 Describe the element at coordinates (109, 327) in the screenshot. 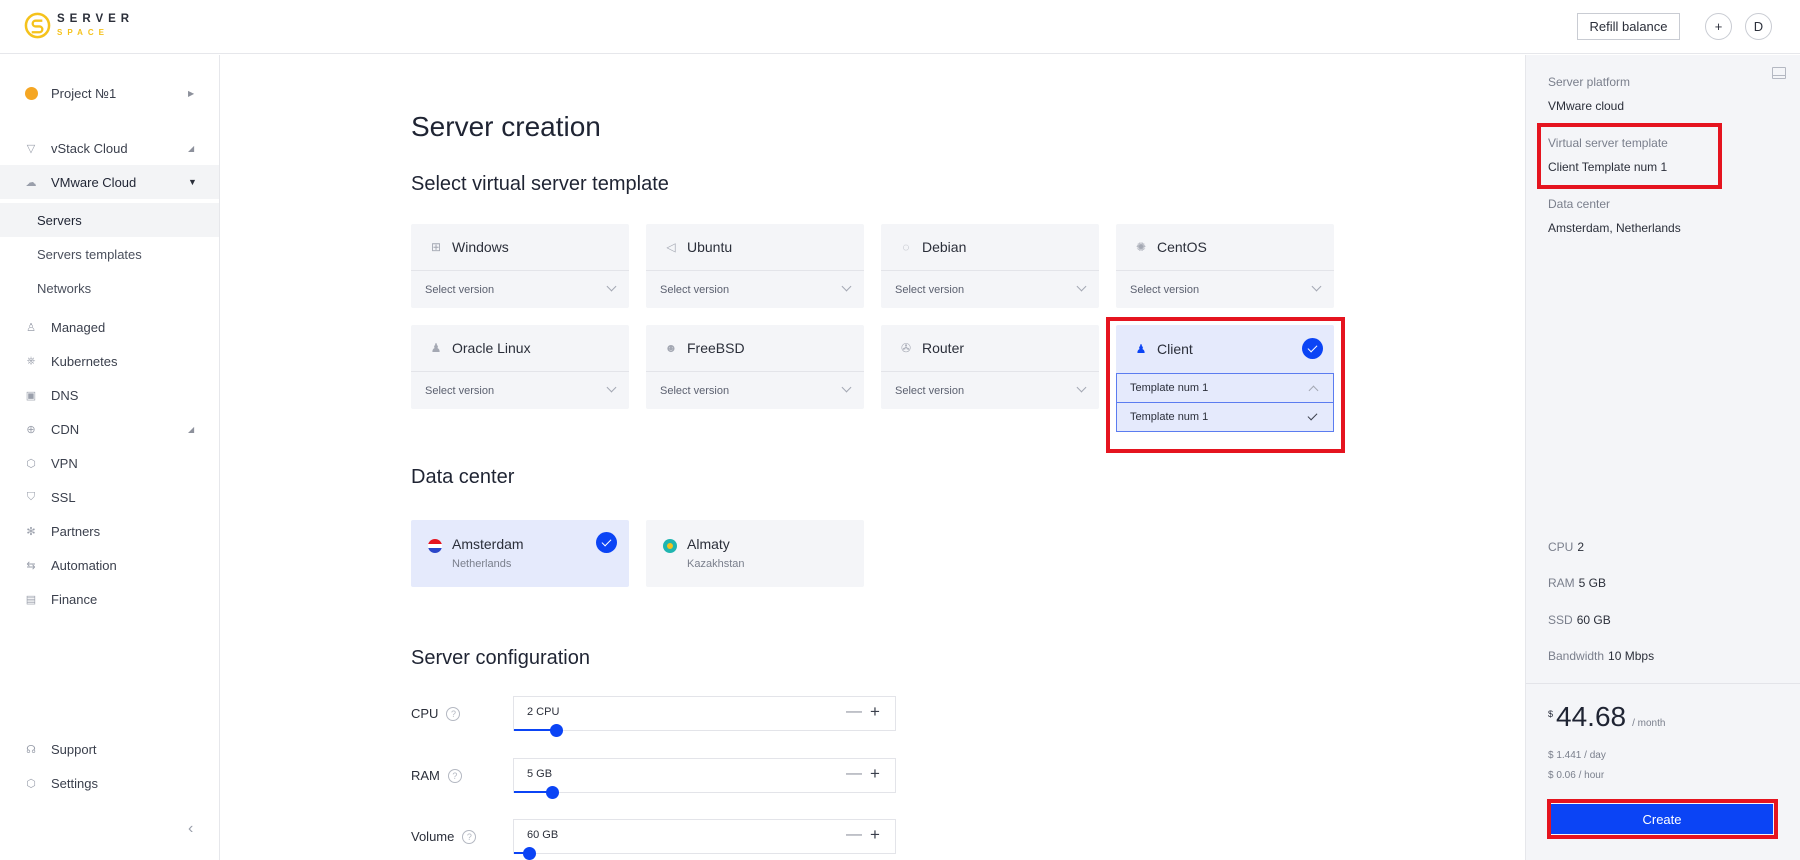

I see `sidebar-item-managed: ♙ Managed` at that location.